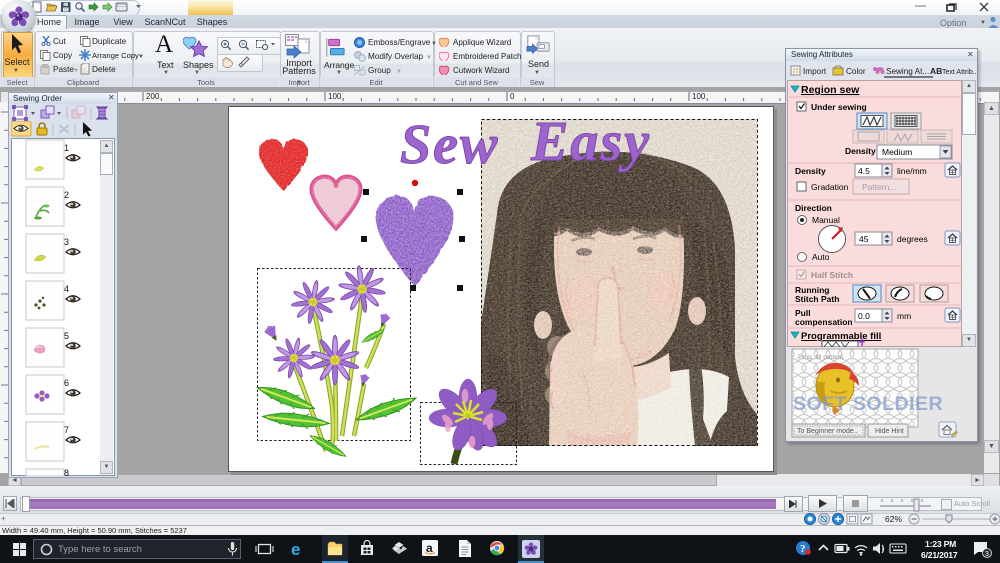 This screenshot has height=563, width=1000. I want to click on svg-text: AB, so click(936, 71).